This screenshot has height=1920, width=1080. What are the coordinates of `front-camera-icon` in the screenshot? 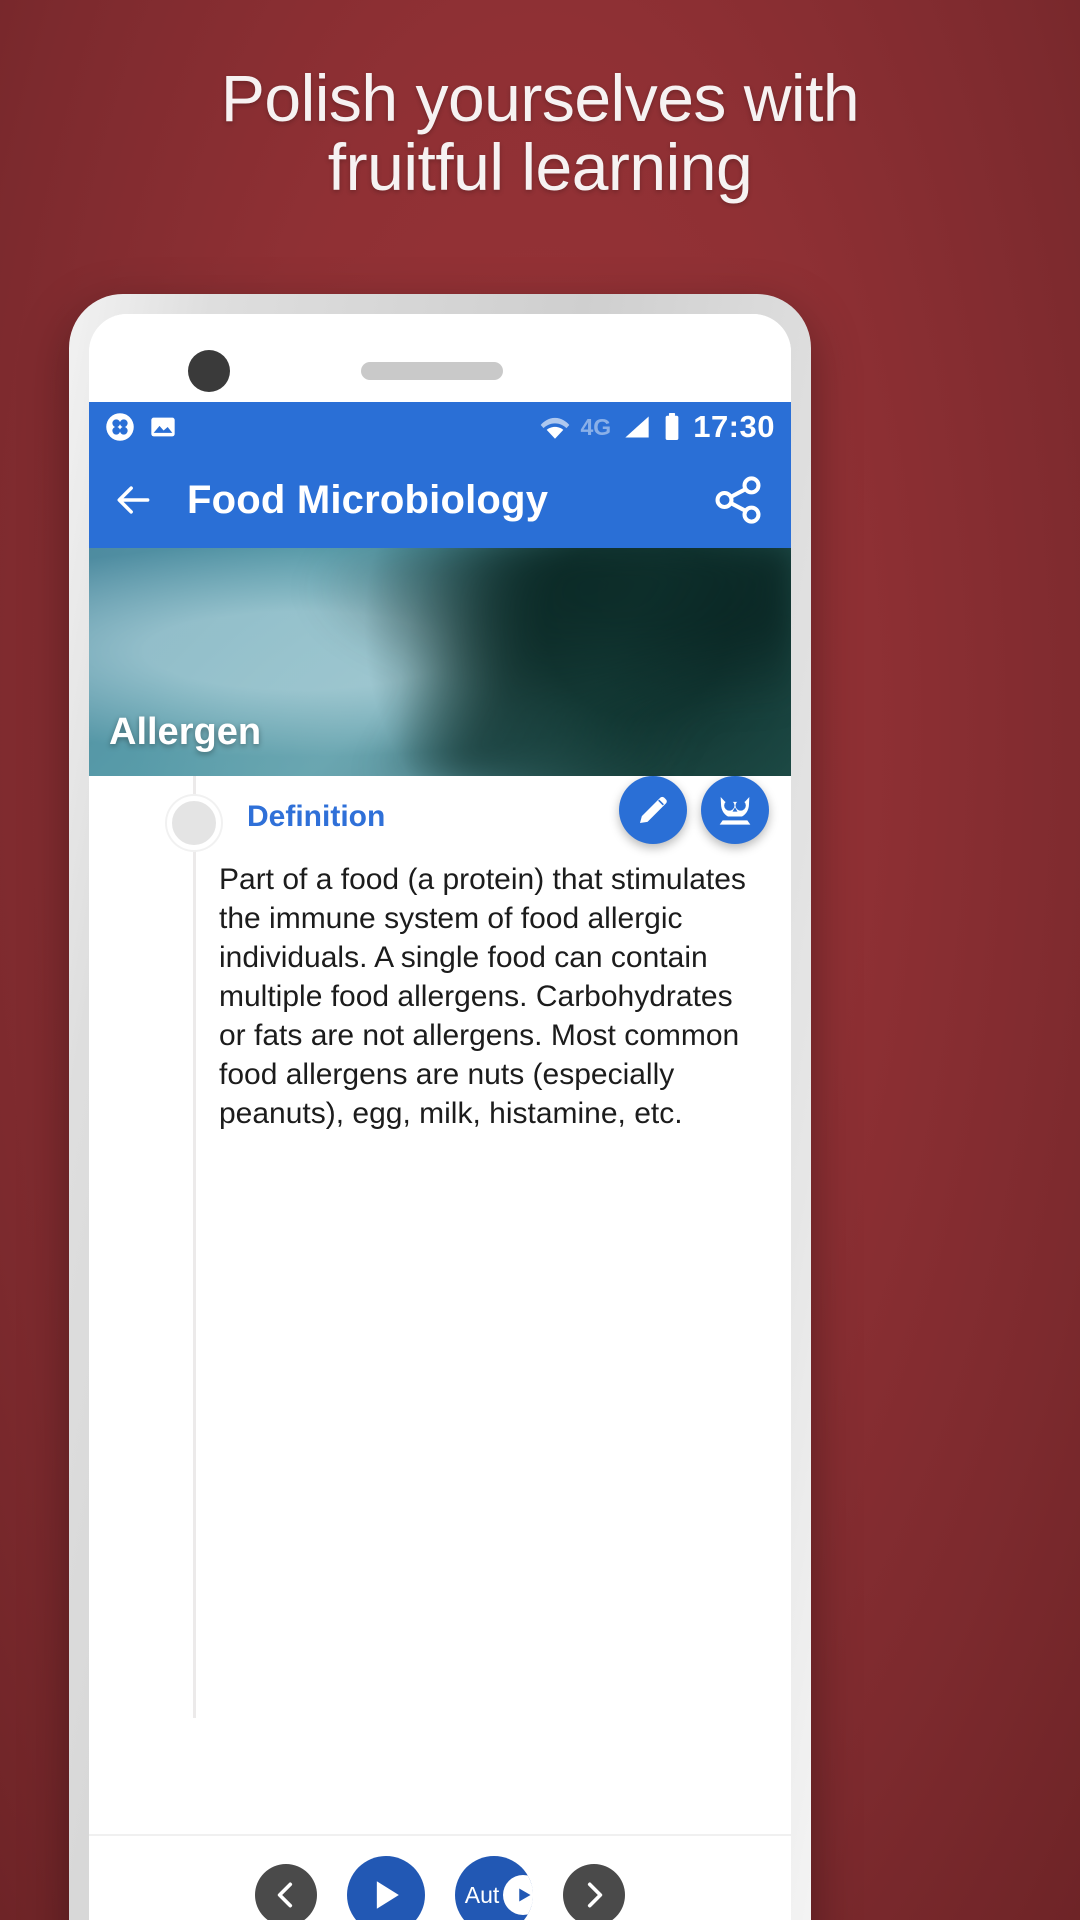 It's located at (209, 371).